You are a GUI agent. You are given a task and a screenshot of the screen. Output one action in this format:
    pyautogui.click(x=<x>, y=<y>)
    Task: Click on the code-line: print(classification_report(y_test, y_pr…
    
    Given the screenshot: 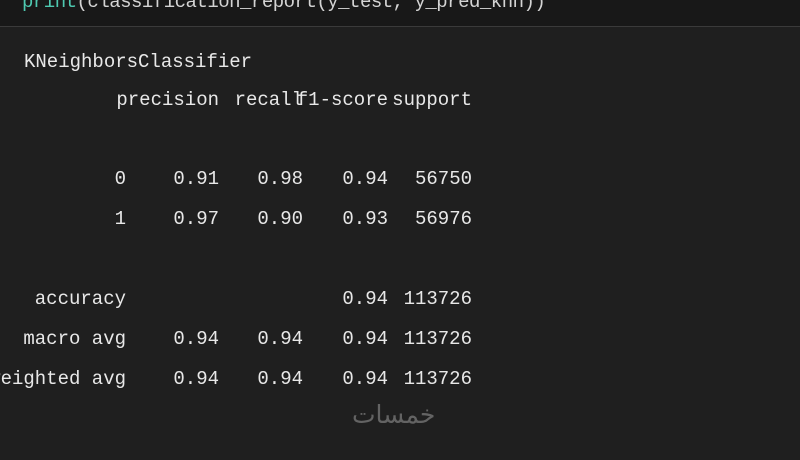 What is the action you would take?
    pyautogui.click(x=284, y=6)
    